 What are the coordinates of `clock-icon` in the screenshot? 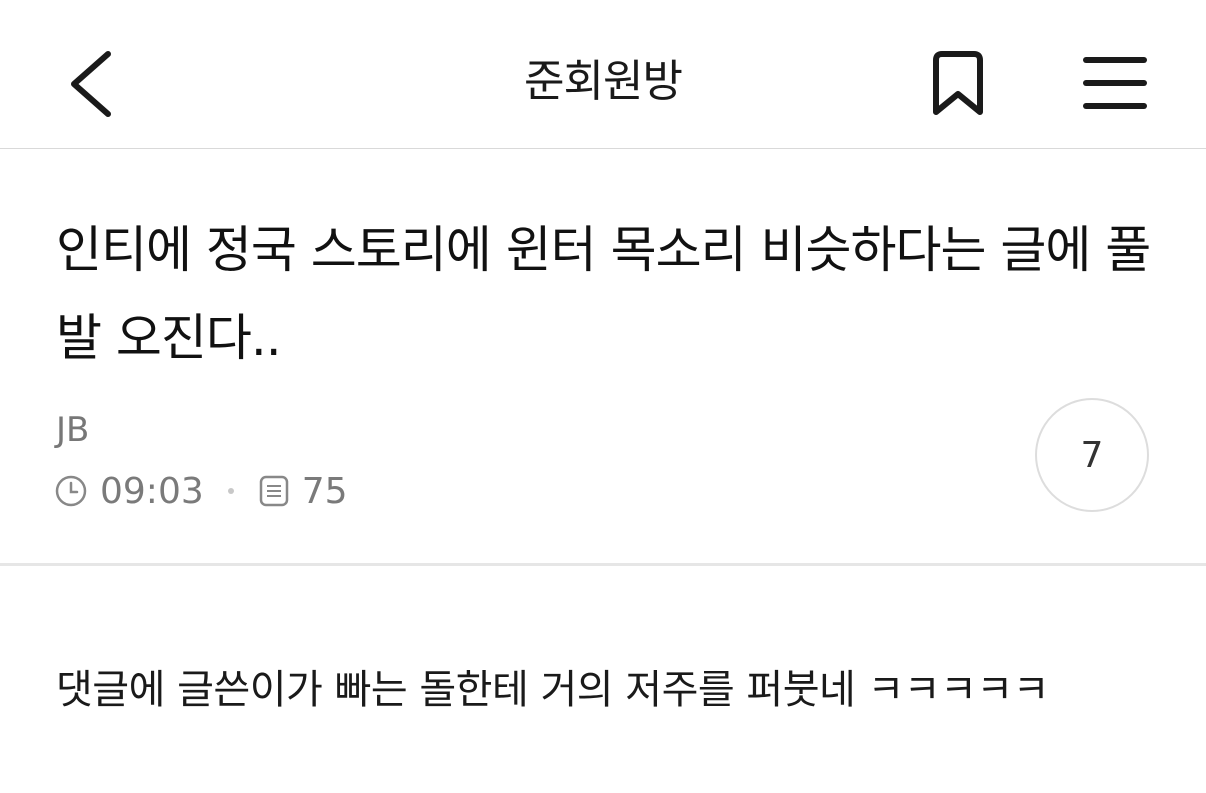 It's located at (71, 491).